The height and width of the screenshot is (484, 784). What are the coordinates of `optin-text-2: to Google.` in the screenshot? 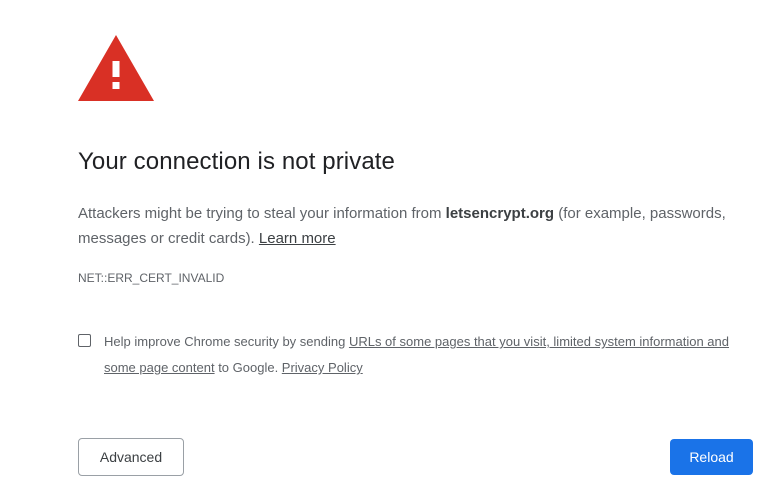 It's located at (248, 367).